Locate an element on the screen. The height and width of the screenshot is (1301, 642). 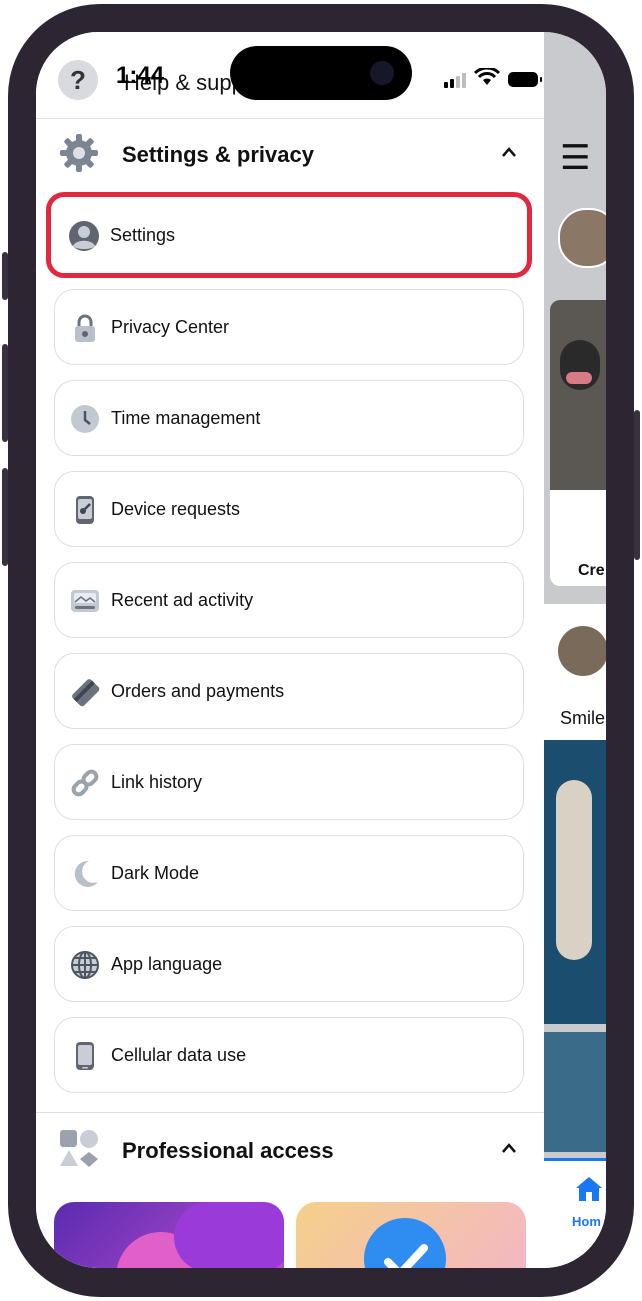
home-icon is located at coordinates (589, 1189).